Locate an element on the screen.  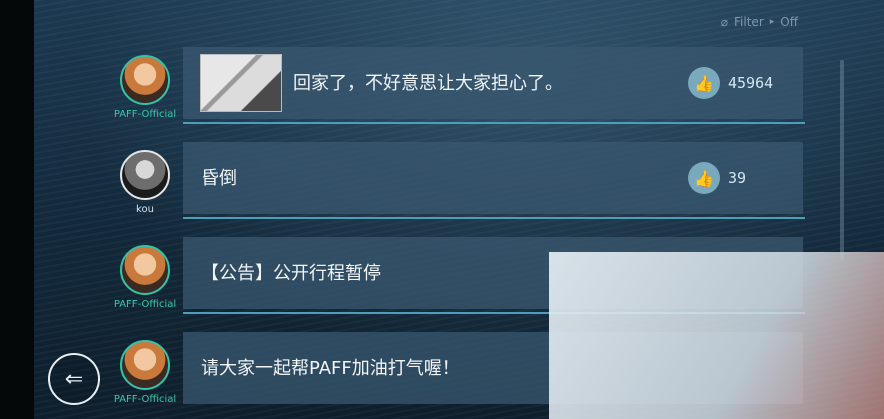
back-arrow-icon: ⇐ is located at coordinates (74, 379).